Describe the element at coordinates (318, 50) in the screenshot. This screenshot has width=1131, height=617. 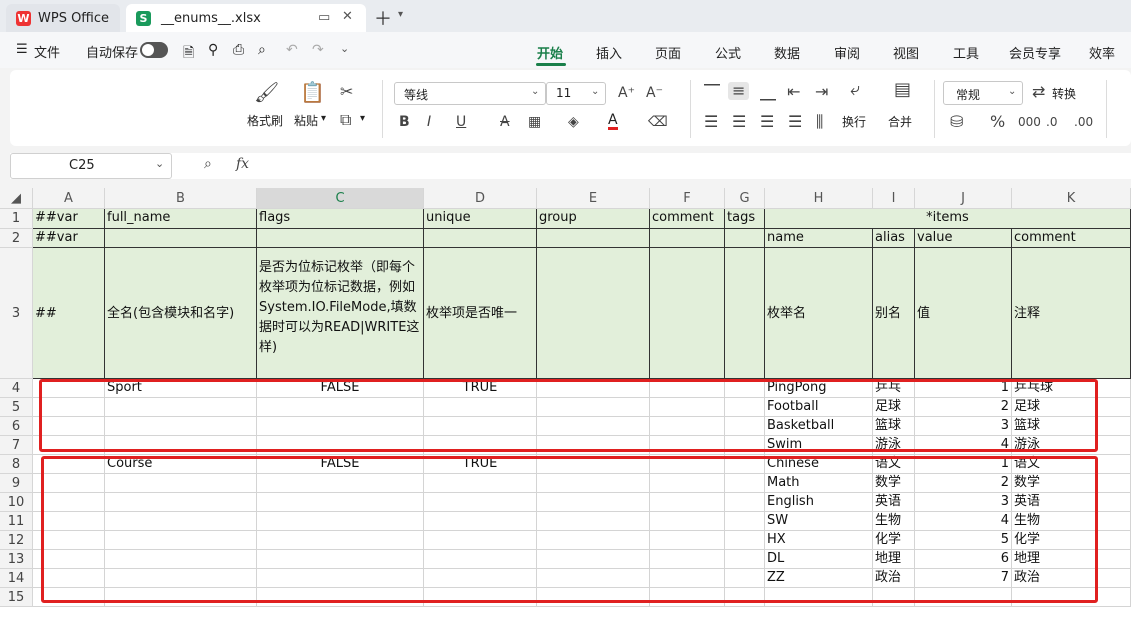
I see `redo-icon: ↷` at that location.